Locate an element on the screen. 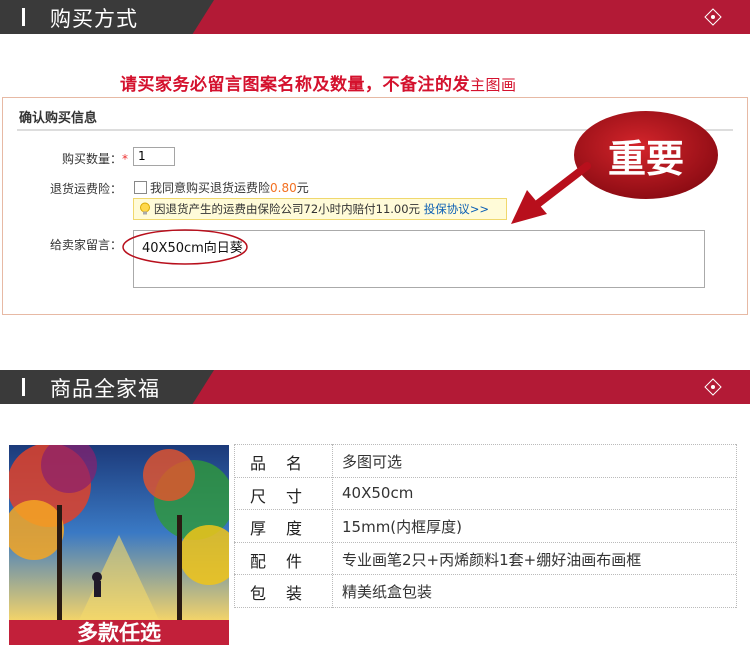  panel-title: 确认购买信息 is located at coordinates (58, 118).